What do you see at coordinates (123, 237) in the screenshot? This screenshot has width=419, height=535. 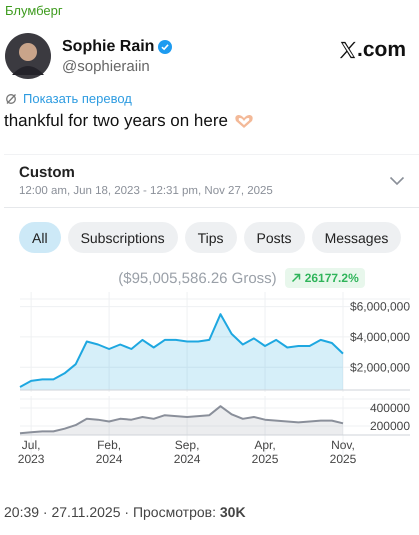 I see `filter-chip: Subscriptions` at bounding box center [123, 237].